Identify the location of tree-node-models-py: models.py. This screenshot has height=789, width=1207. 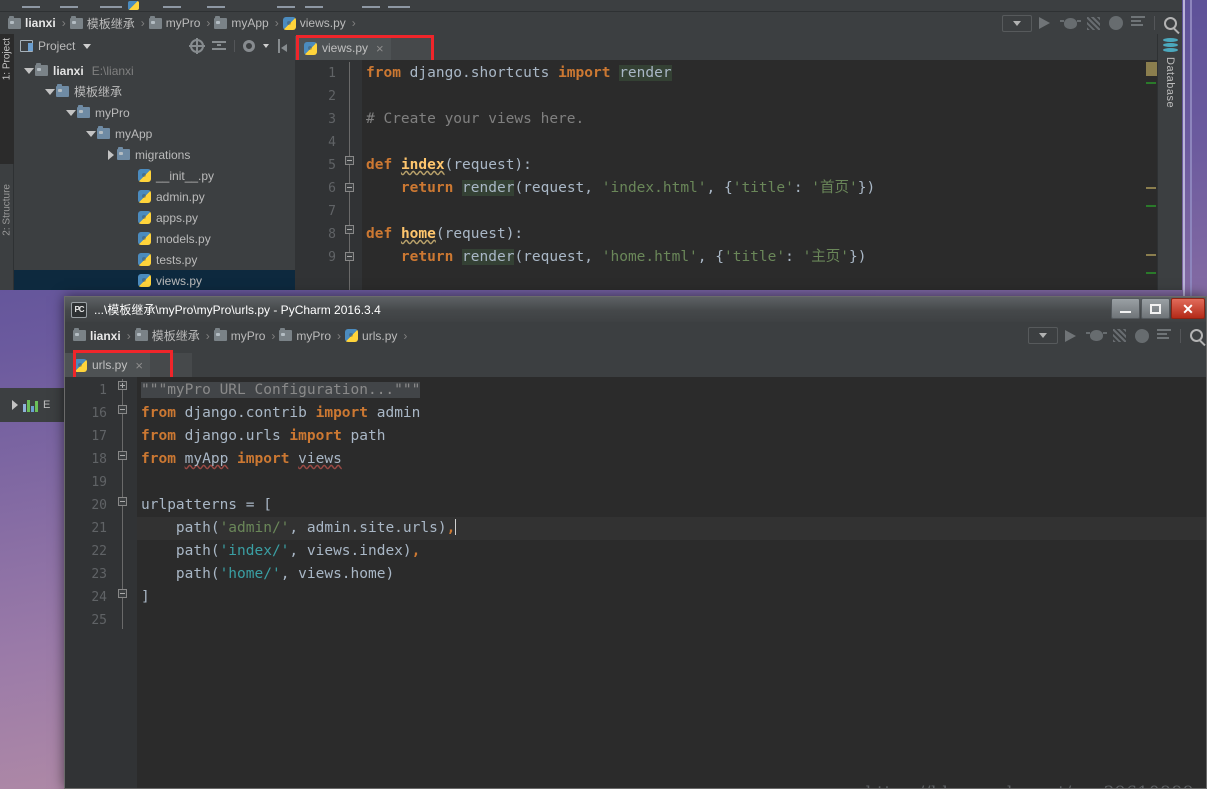
(154, 238).